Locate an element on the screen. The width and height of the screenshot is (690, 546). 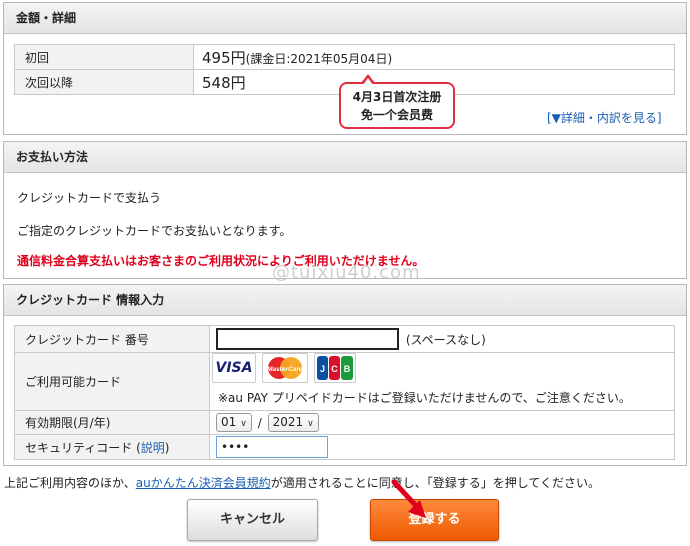
first-payment-label: 初回 is located at coordinates (104, 57).